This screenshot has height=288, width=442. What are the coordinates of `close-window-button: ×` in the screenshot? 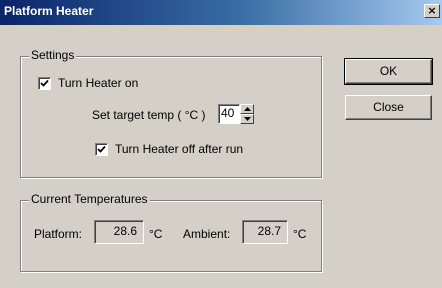 It's located at (432, 11).